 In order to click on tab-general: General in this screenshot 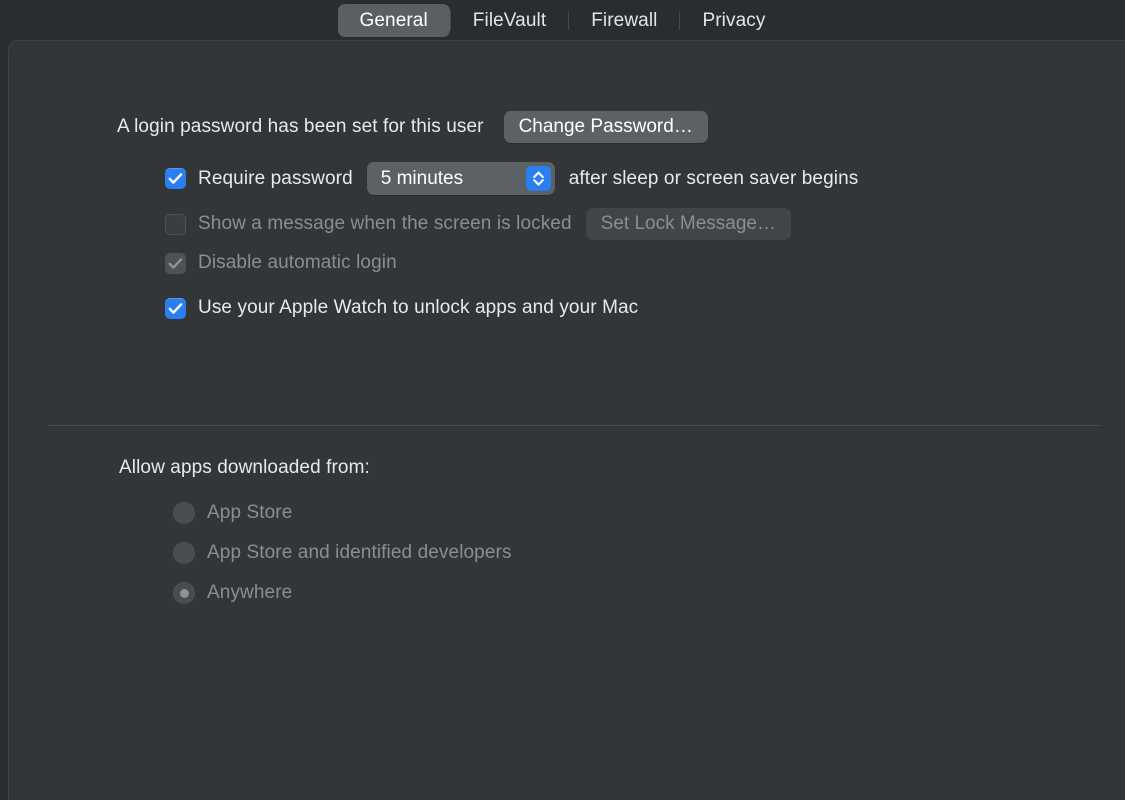, I will do `click(393, 20)`.